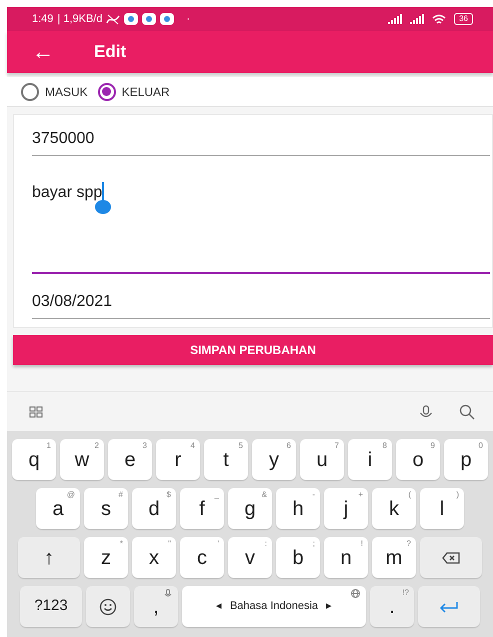 This screenshot has height=637, width=493. What do you see at coordinates (466, 459) in the screenshot?
I see `keyboard-key: p 0` at bounding box center [466, 459].